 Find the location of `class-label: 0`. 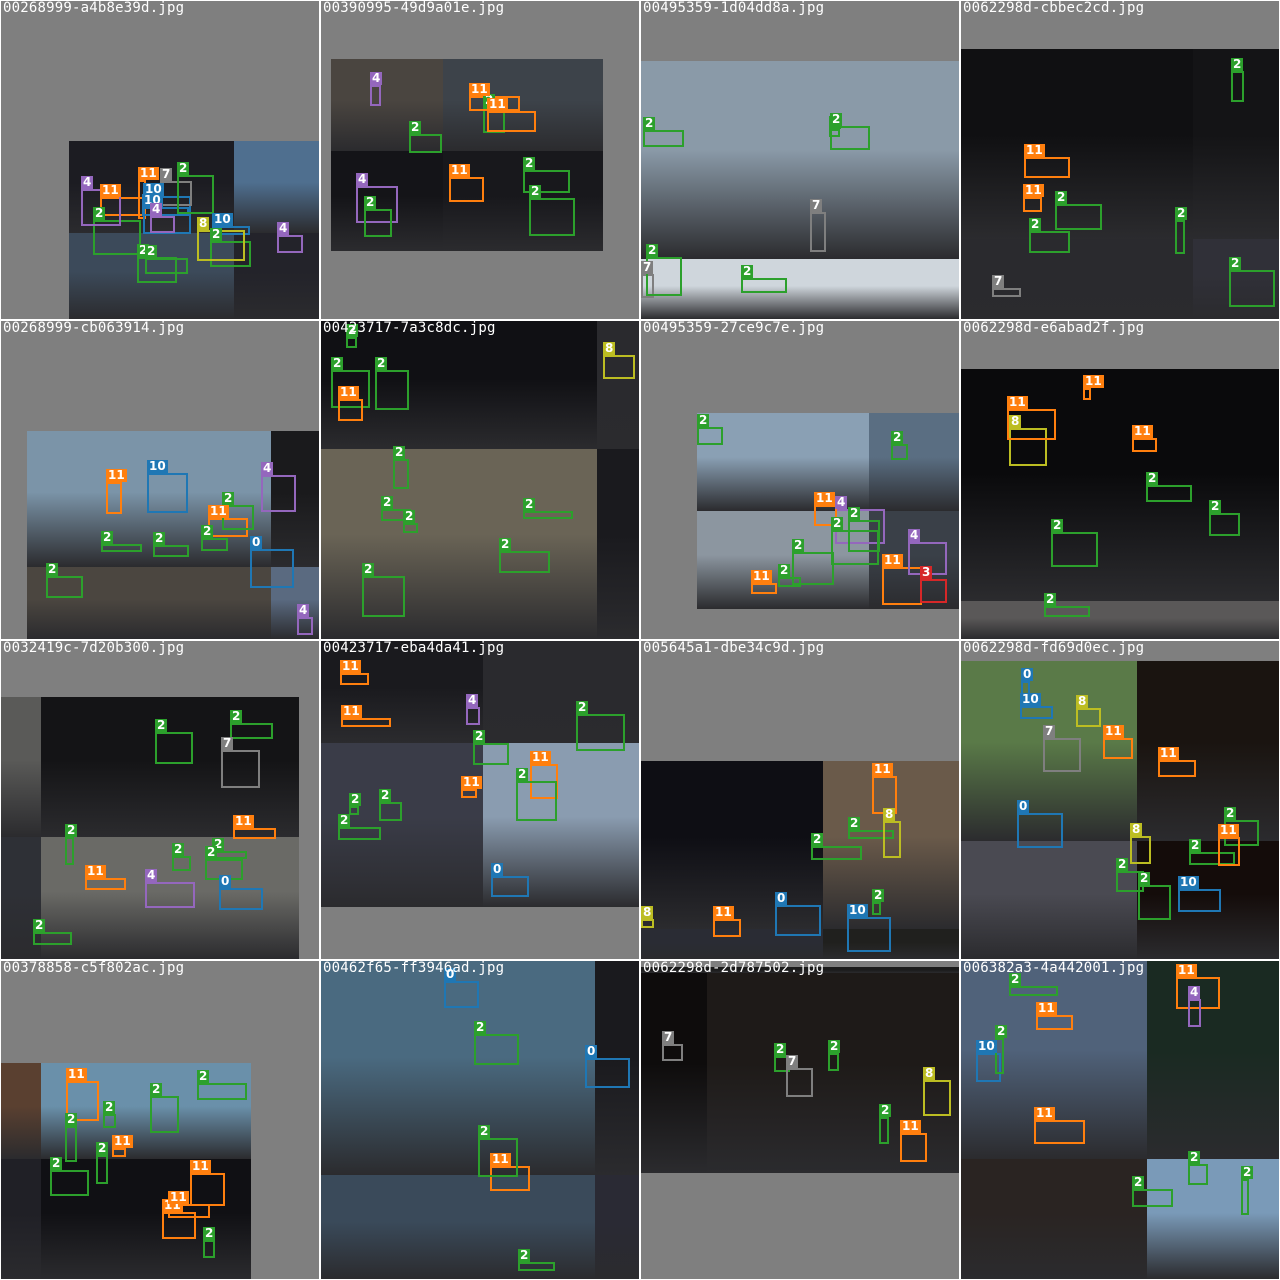

class-label: 0 is located at coordinates (591, 1051).